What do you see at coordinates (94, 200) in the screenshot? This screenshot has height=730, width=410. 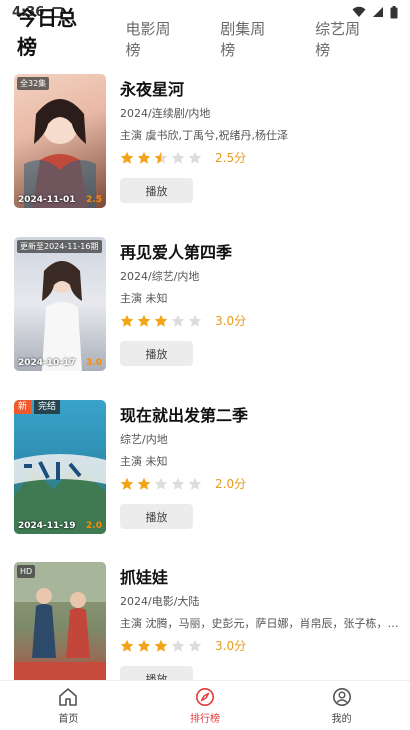 I see `poster-score: 2.5` at bounding box center [94, 200].